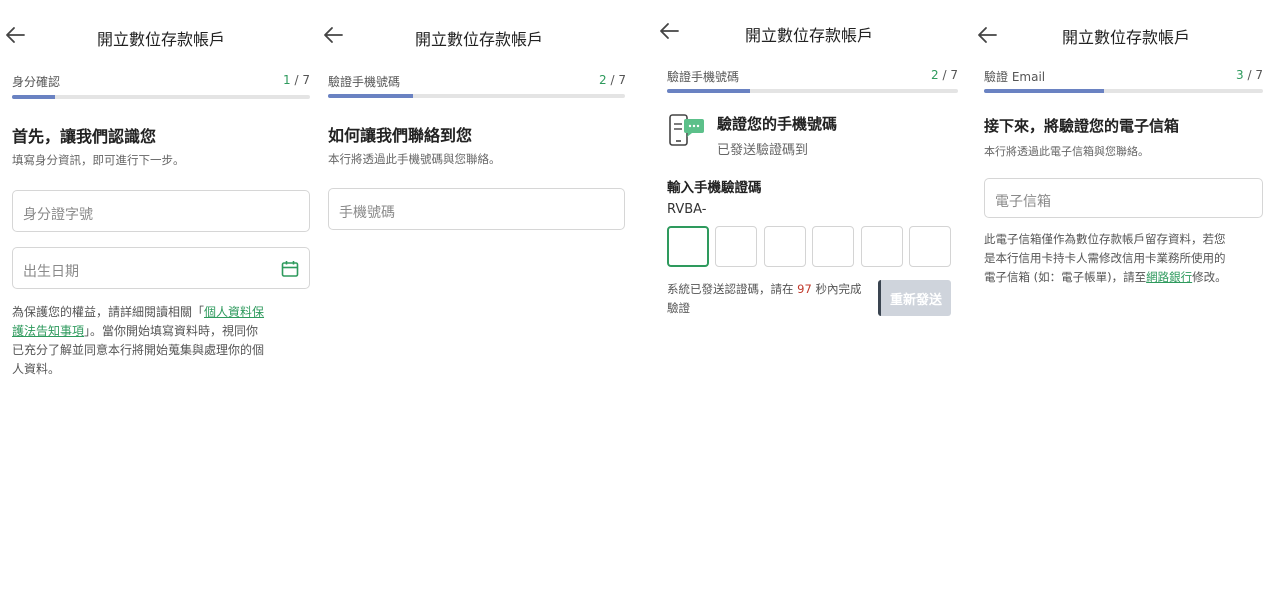  Describe the element at coordinates (36, 82) in the screenshot. I see `step-label: 身分確認` at that location.